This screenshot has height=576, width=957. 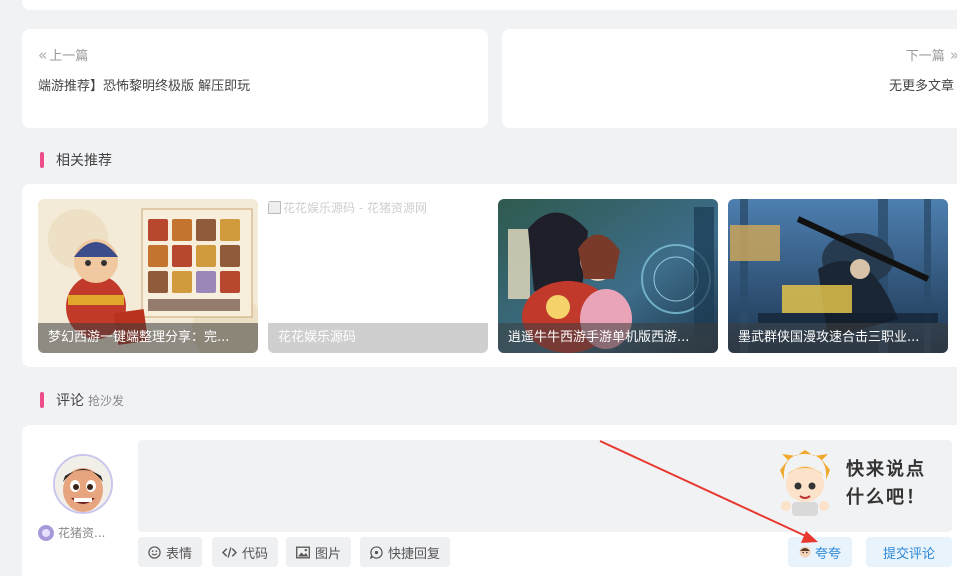 I want to click on mascot-illustration, so click(x=805, y=483).